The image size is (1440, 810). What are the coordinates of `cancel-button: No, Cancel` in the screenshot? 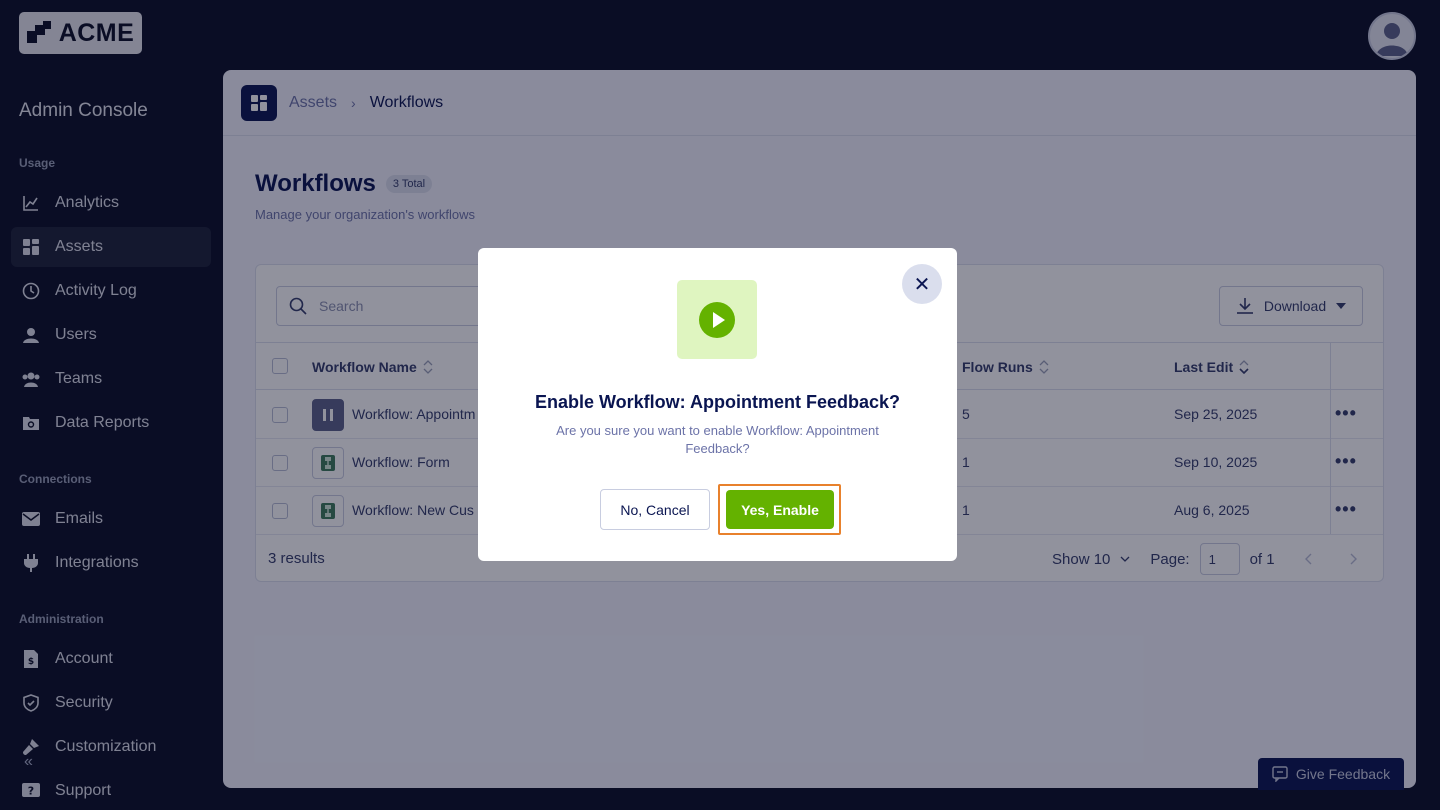 It's located at (655, 509).